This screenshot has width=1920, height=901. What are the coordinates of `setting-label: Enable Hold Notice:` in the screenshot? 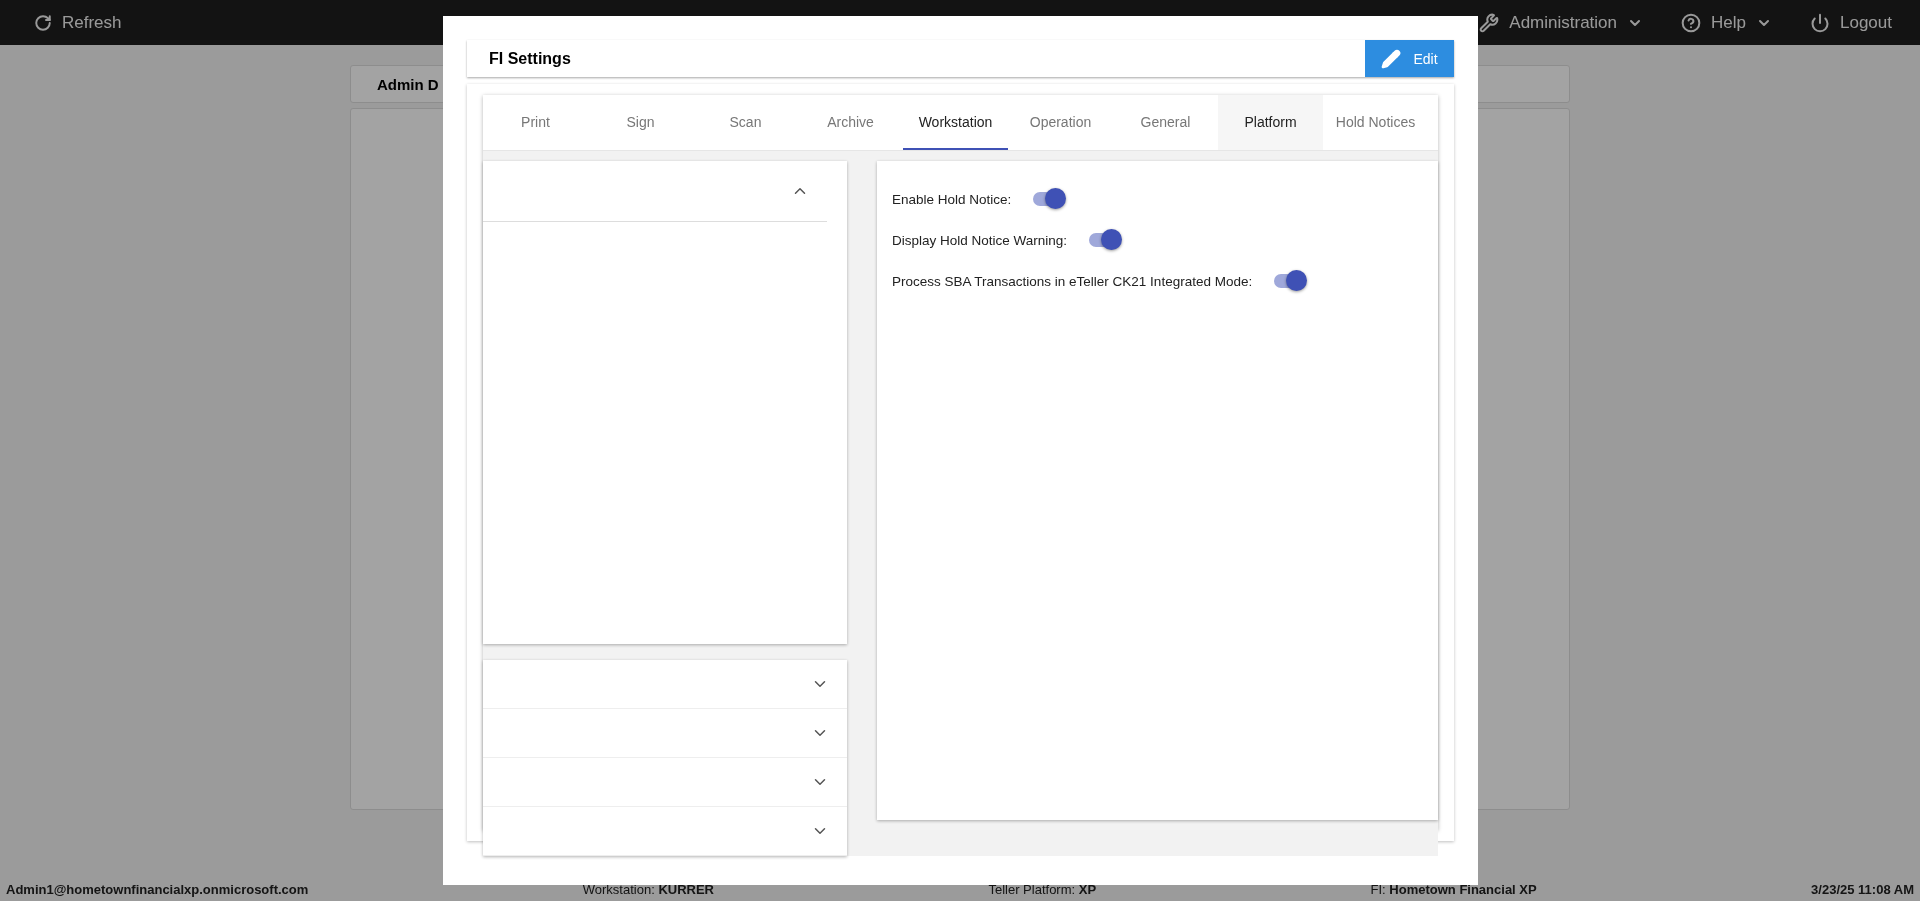 It's located at (952, 199).